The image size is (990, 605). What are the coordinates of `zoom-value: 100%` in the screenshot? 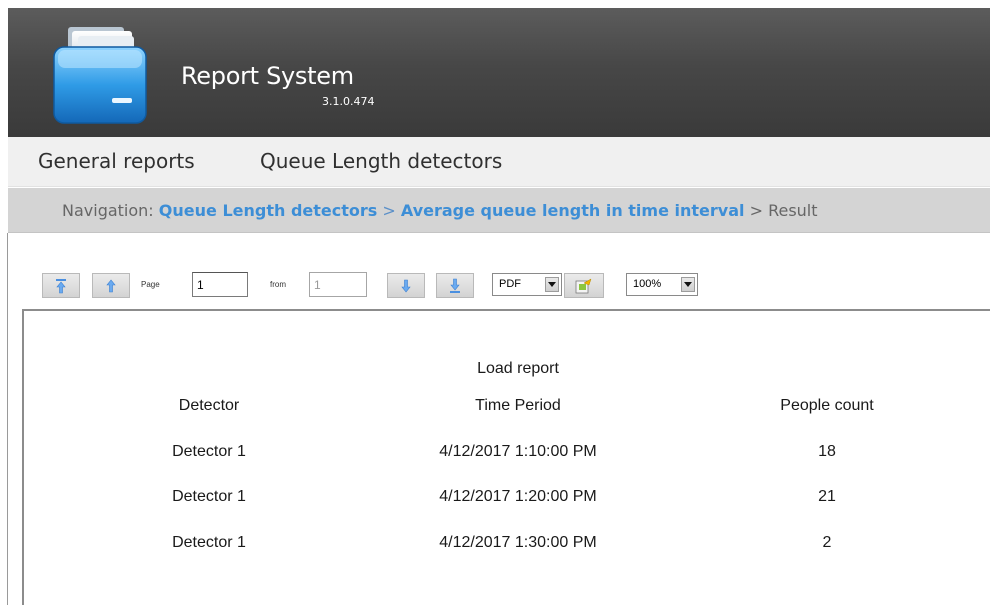 It's located at (647, 284).